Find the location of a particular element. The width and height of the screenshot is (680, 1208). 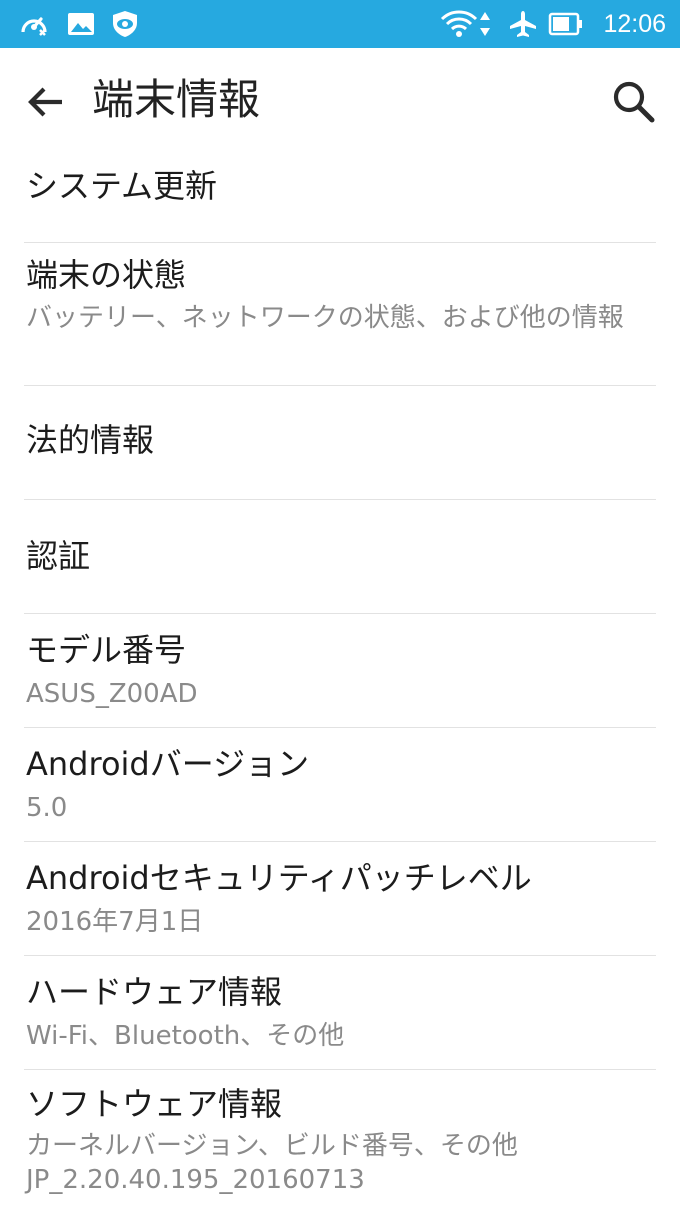

setting-label: 法的情報 is located at coordinates (90, 440).